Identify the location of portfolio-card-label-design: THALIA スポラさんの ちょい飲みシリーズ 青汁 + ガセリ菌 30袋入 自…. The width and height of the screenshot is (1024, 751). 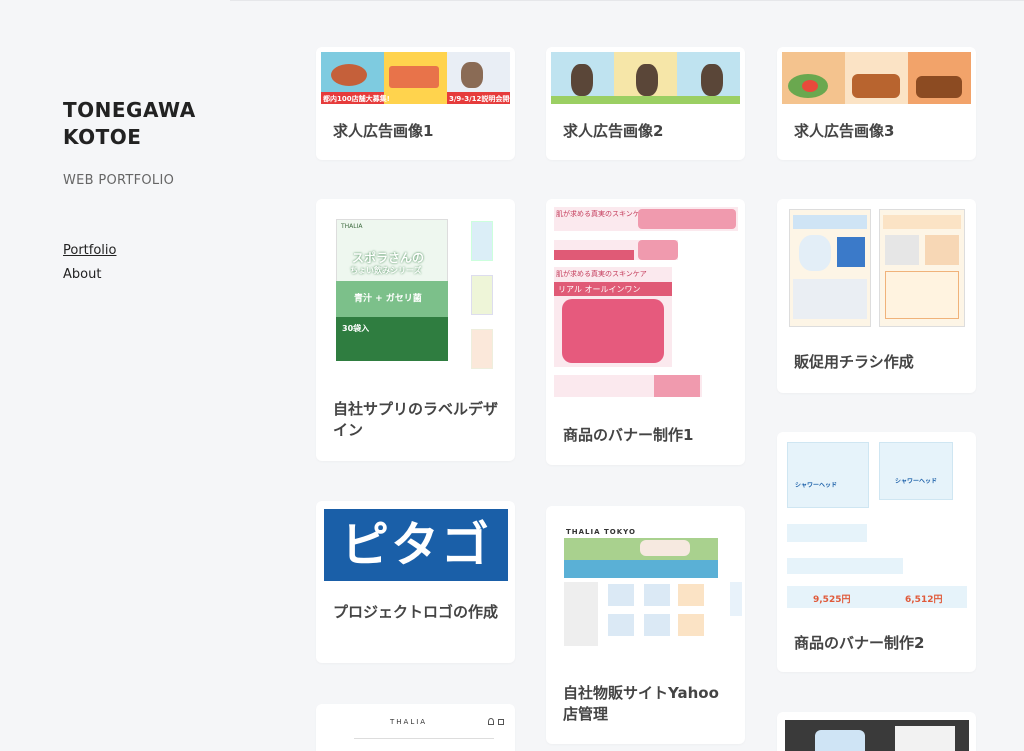
(415, 330).